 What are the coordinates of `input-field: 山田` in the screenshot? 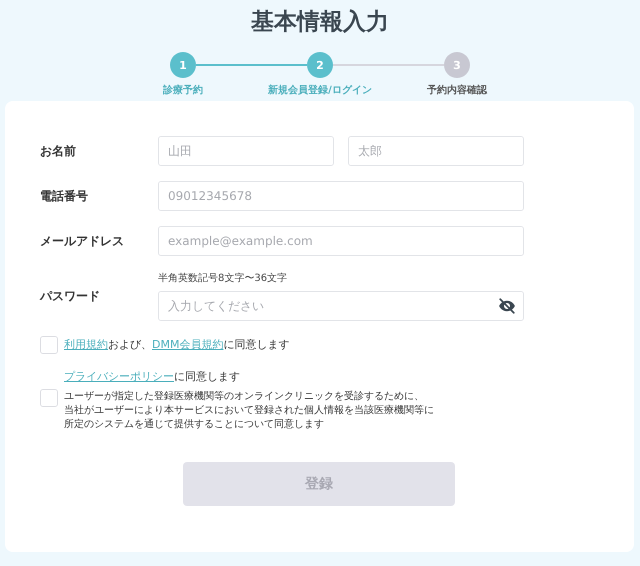 It's located at (246, 151).